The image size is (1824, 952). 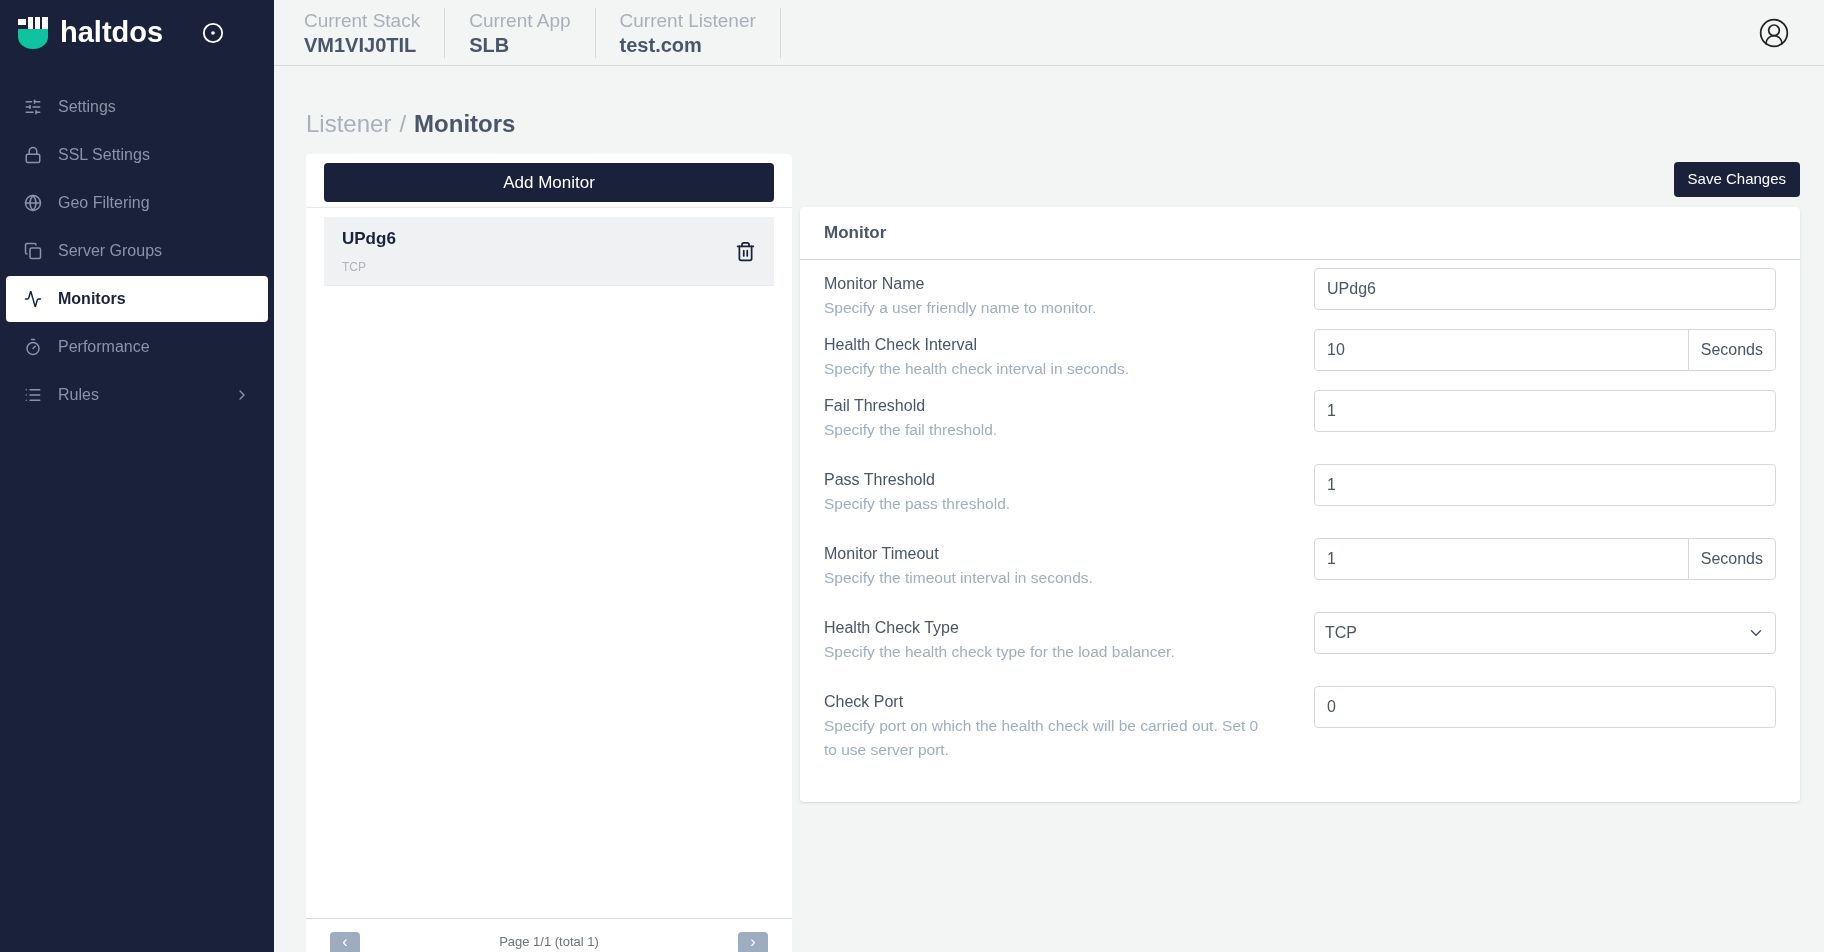 What do you see at coordinates (137, 107) in the screenshot?
I see `sidebar-item: Settings` at bounding box center [137, 107].